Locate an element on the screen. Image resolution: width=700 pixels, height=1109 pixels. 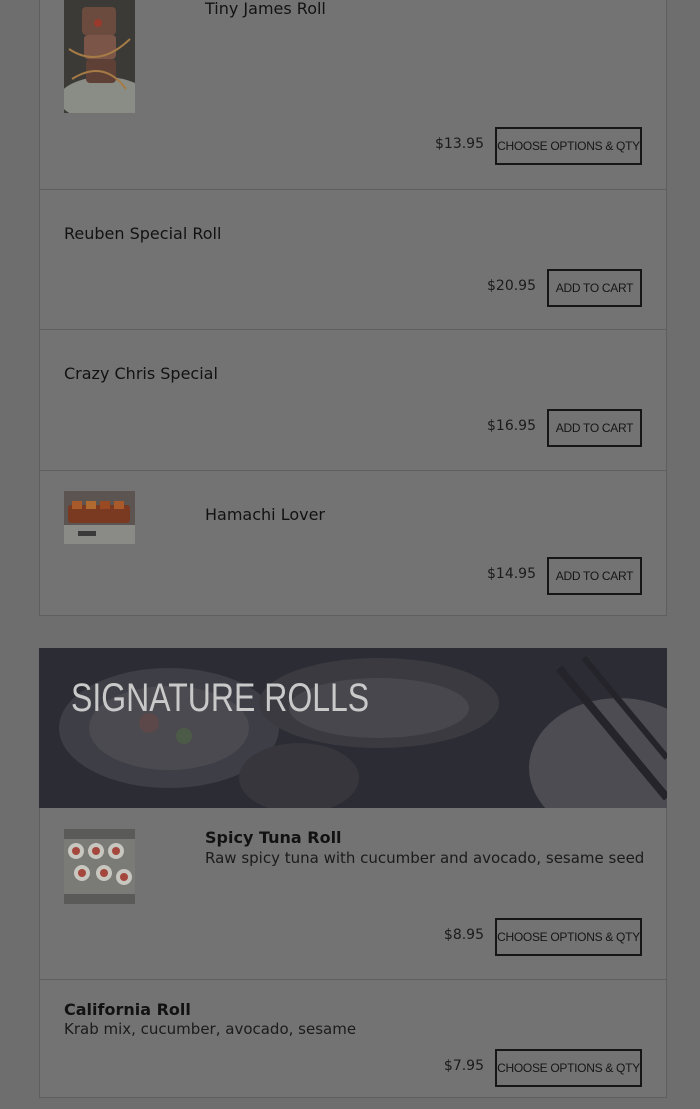
item-price: $8.95 is located at coordinates (463, 935).